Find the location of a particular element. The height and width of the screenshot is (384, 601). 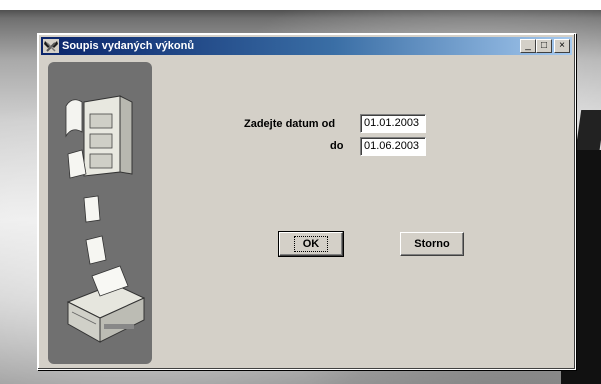

title-bar: Soupis vydaných výkonů _ □ × is located at coordinates (306, 46).